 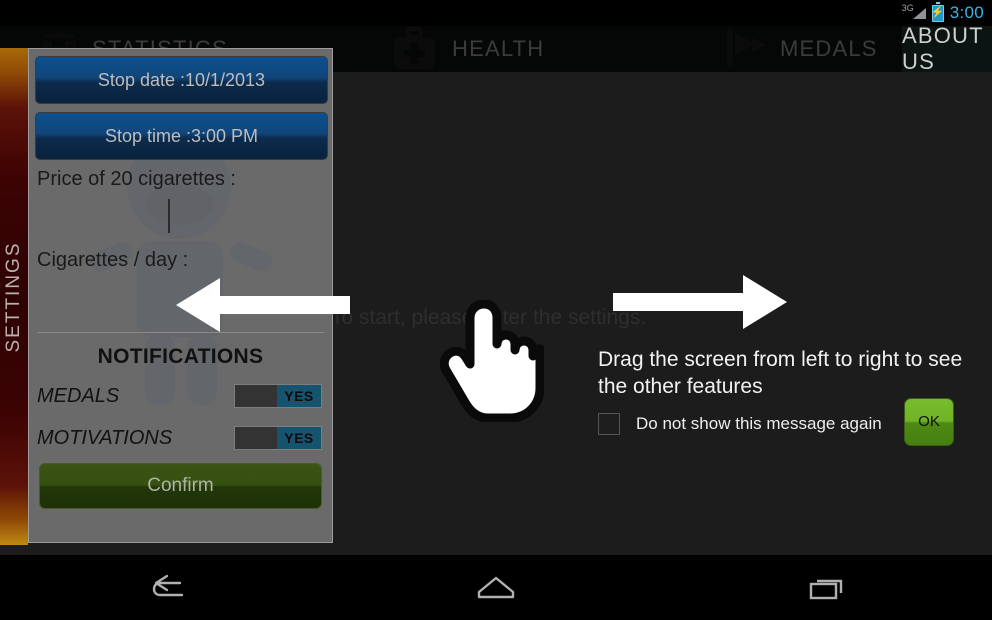 I want to click on recent-apps-button, so click(x=827, y=588).